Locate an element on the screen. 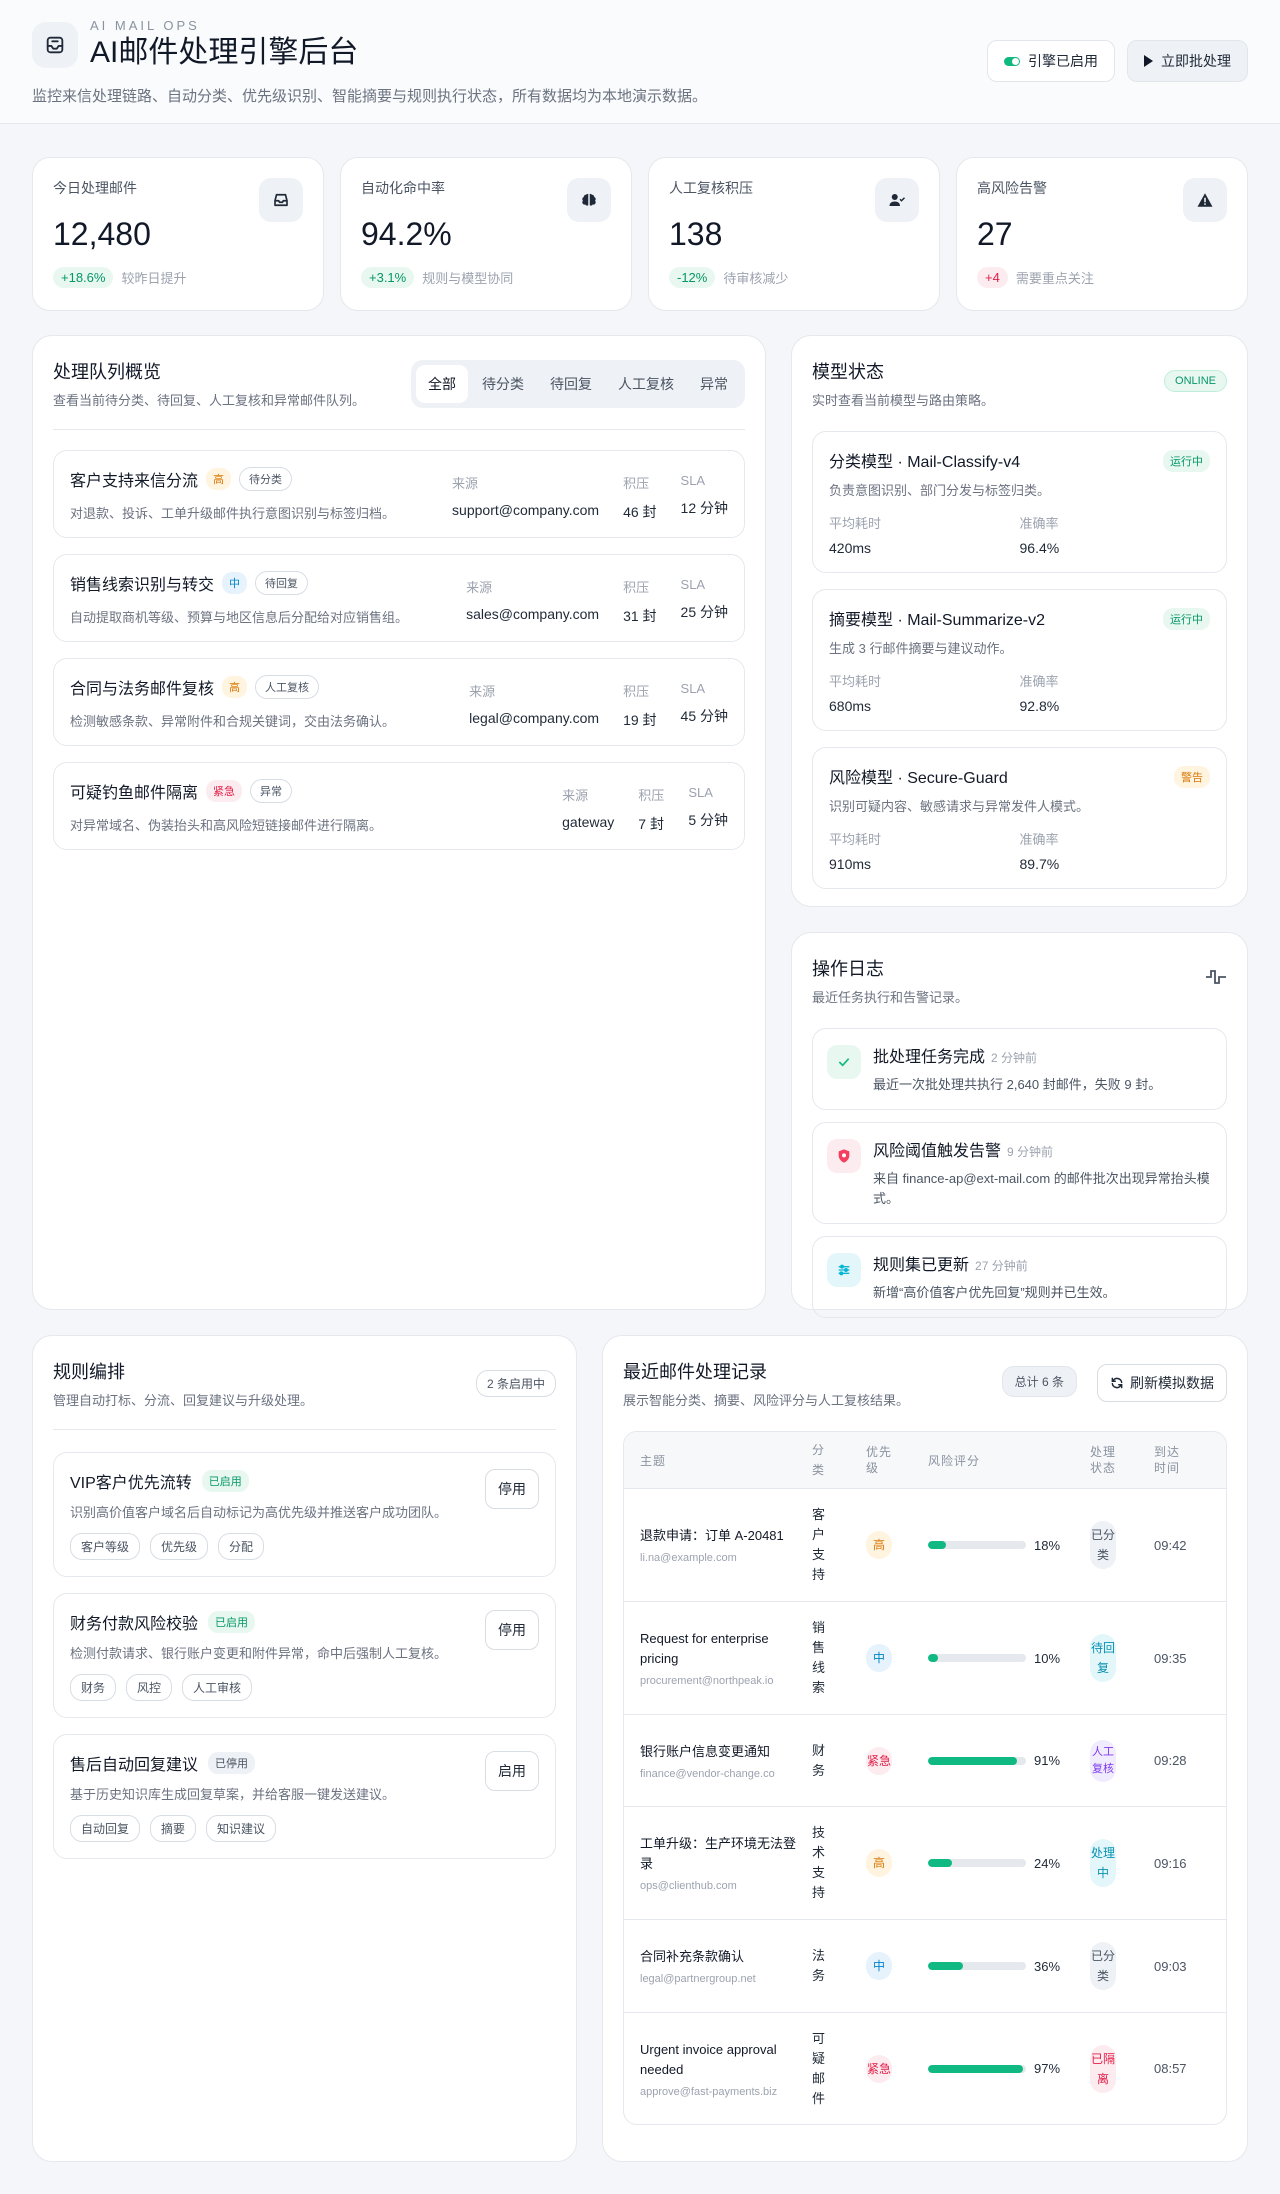  engine-toggle-button: 引擎已启用 is located at coordinates (1051, 61).